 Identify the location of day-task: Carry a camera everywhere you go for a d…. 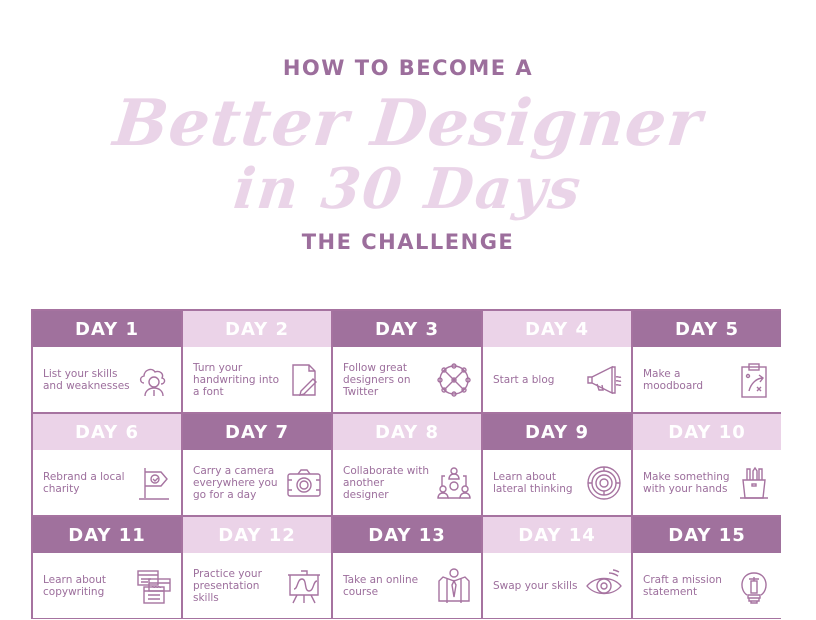
(235, 482).